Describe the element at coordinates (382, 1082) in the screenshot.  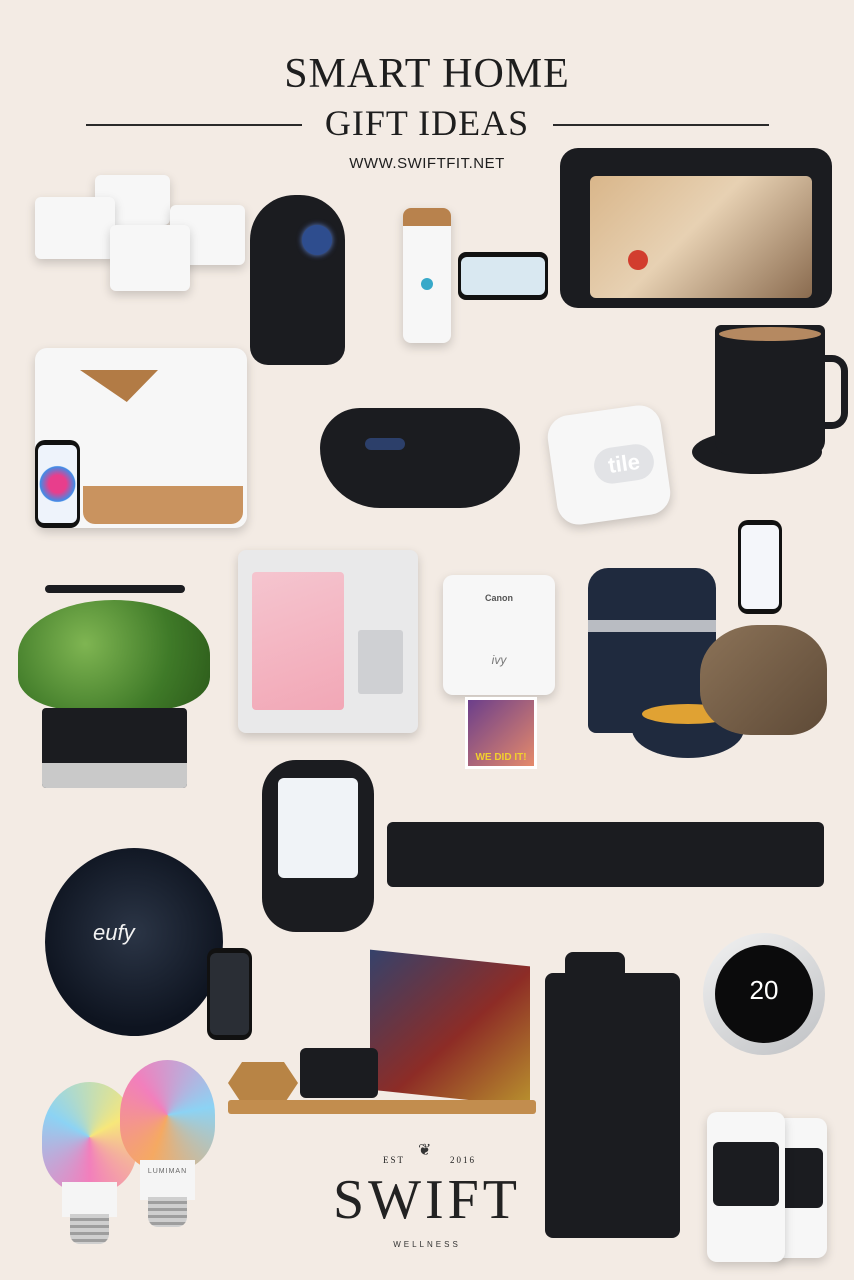
I see `wooden-stand-image` at that location.